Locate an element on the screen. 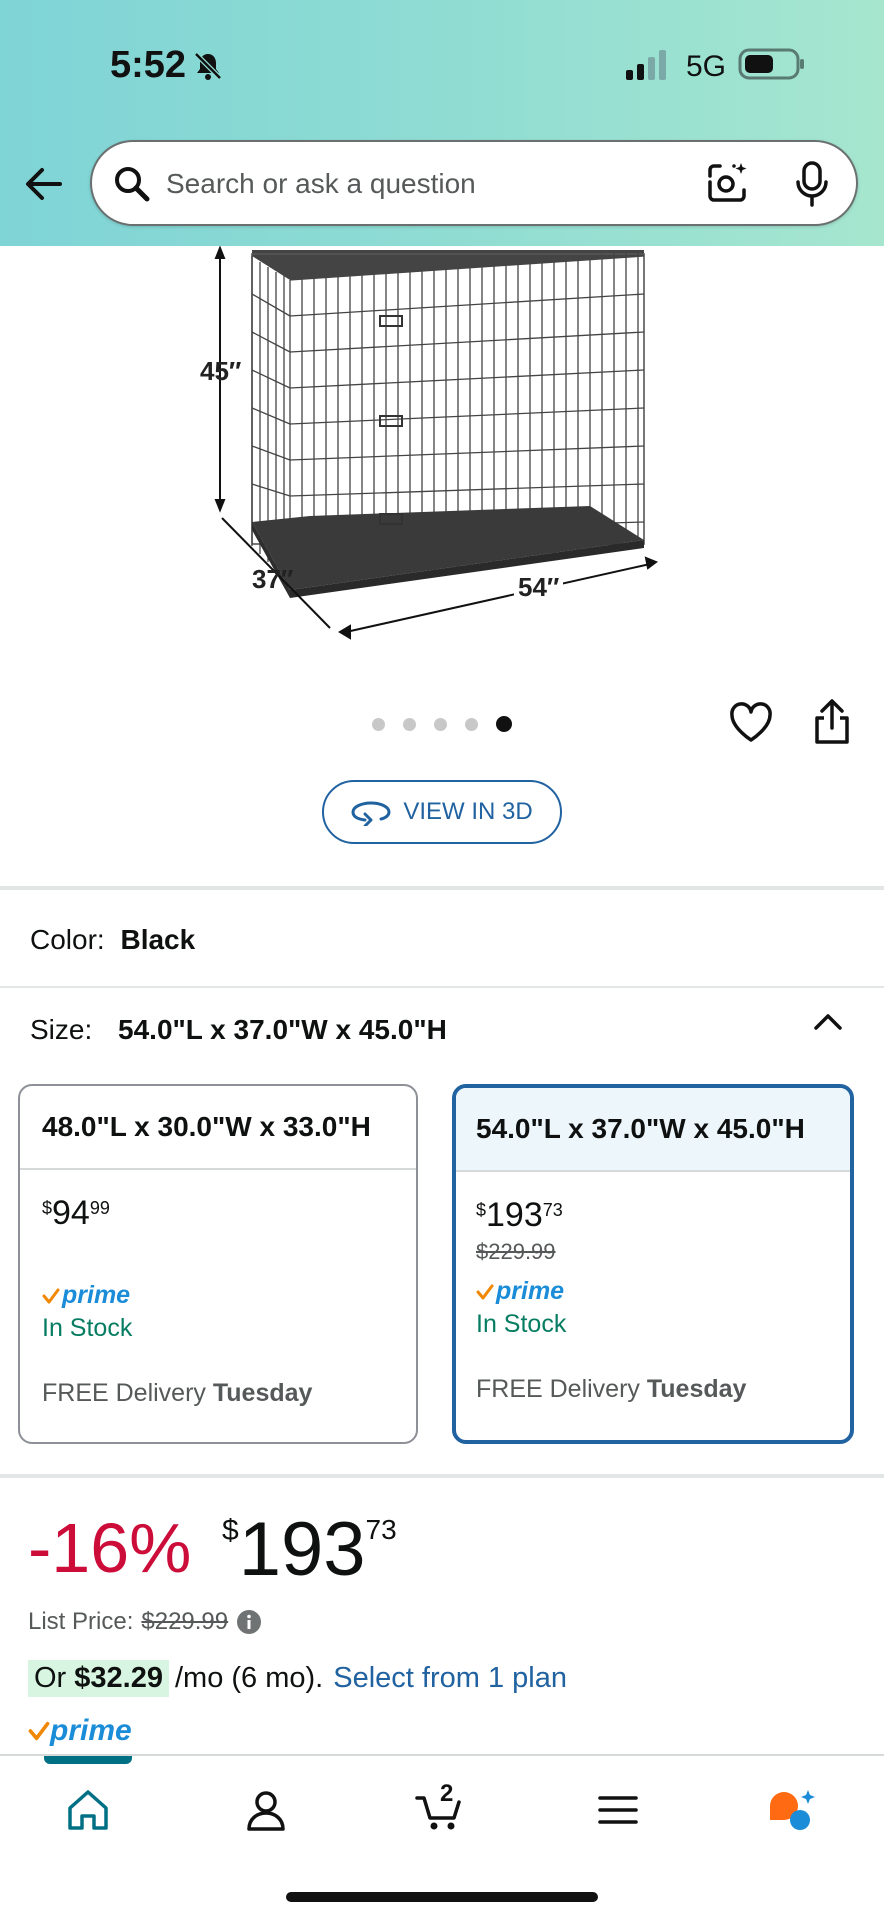 The width and height of the screenshot is (884, 1920). size-value: 54.0"L x 37.0"W x 45.0"H is located at coordinates (282, 1029).